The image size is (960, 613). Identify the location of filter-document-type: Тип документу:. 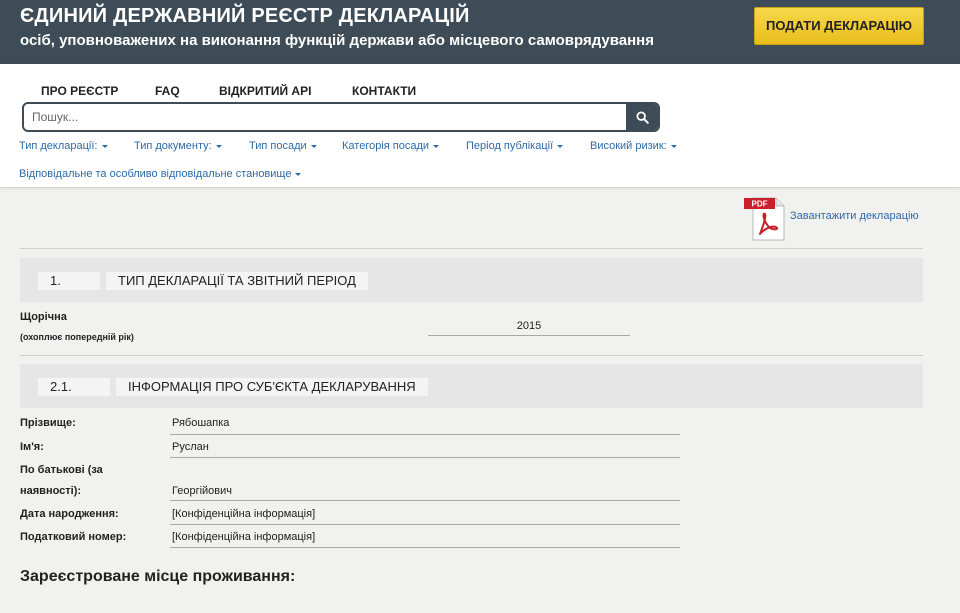
(178, 146).